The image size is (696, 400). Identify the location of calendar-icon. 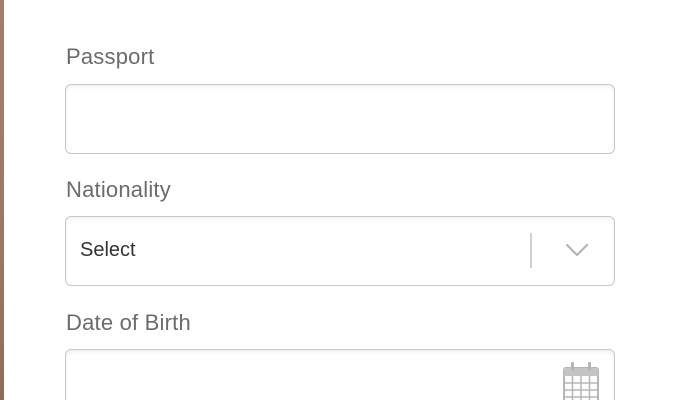
(581, 380).